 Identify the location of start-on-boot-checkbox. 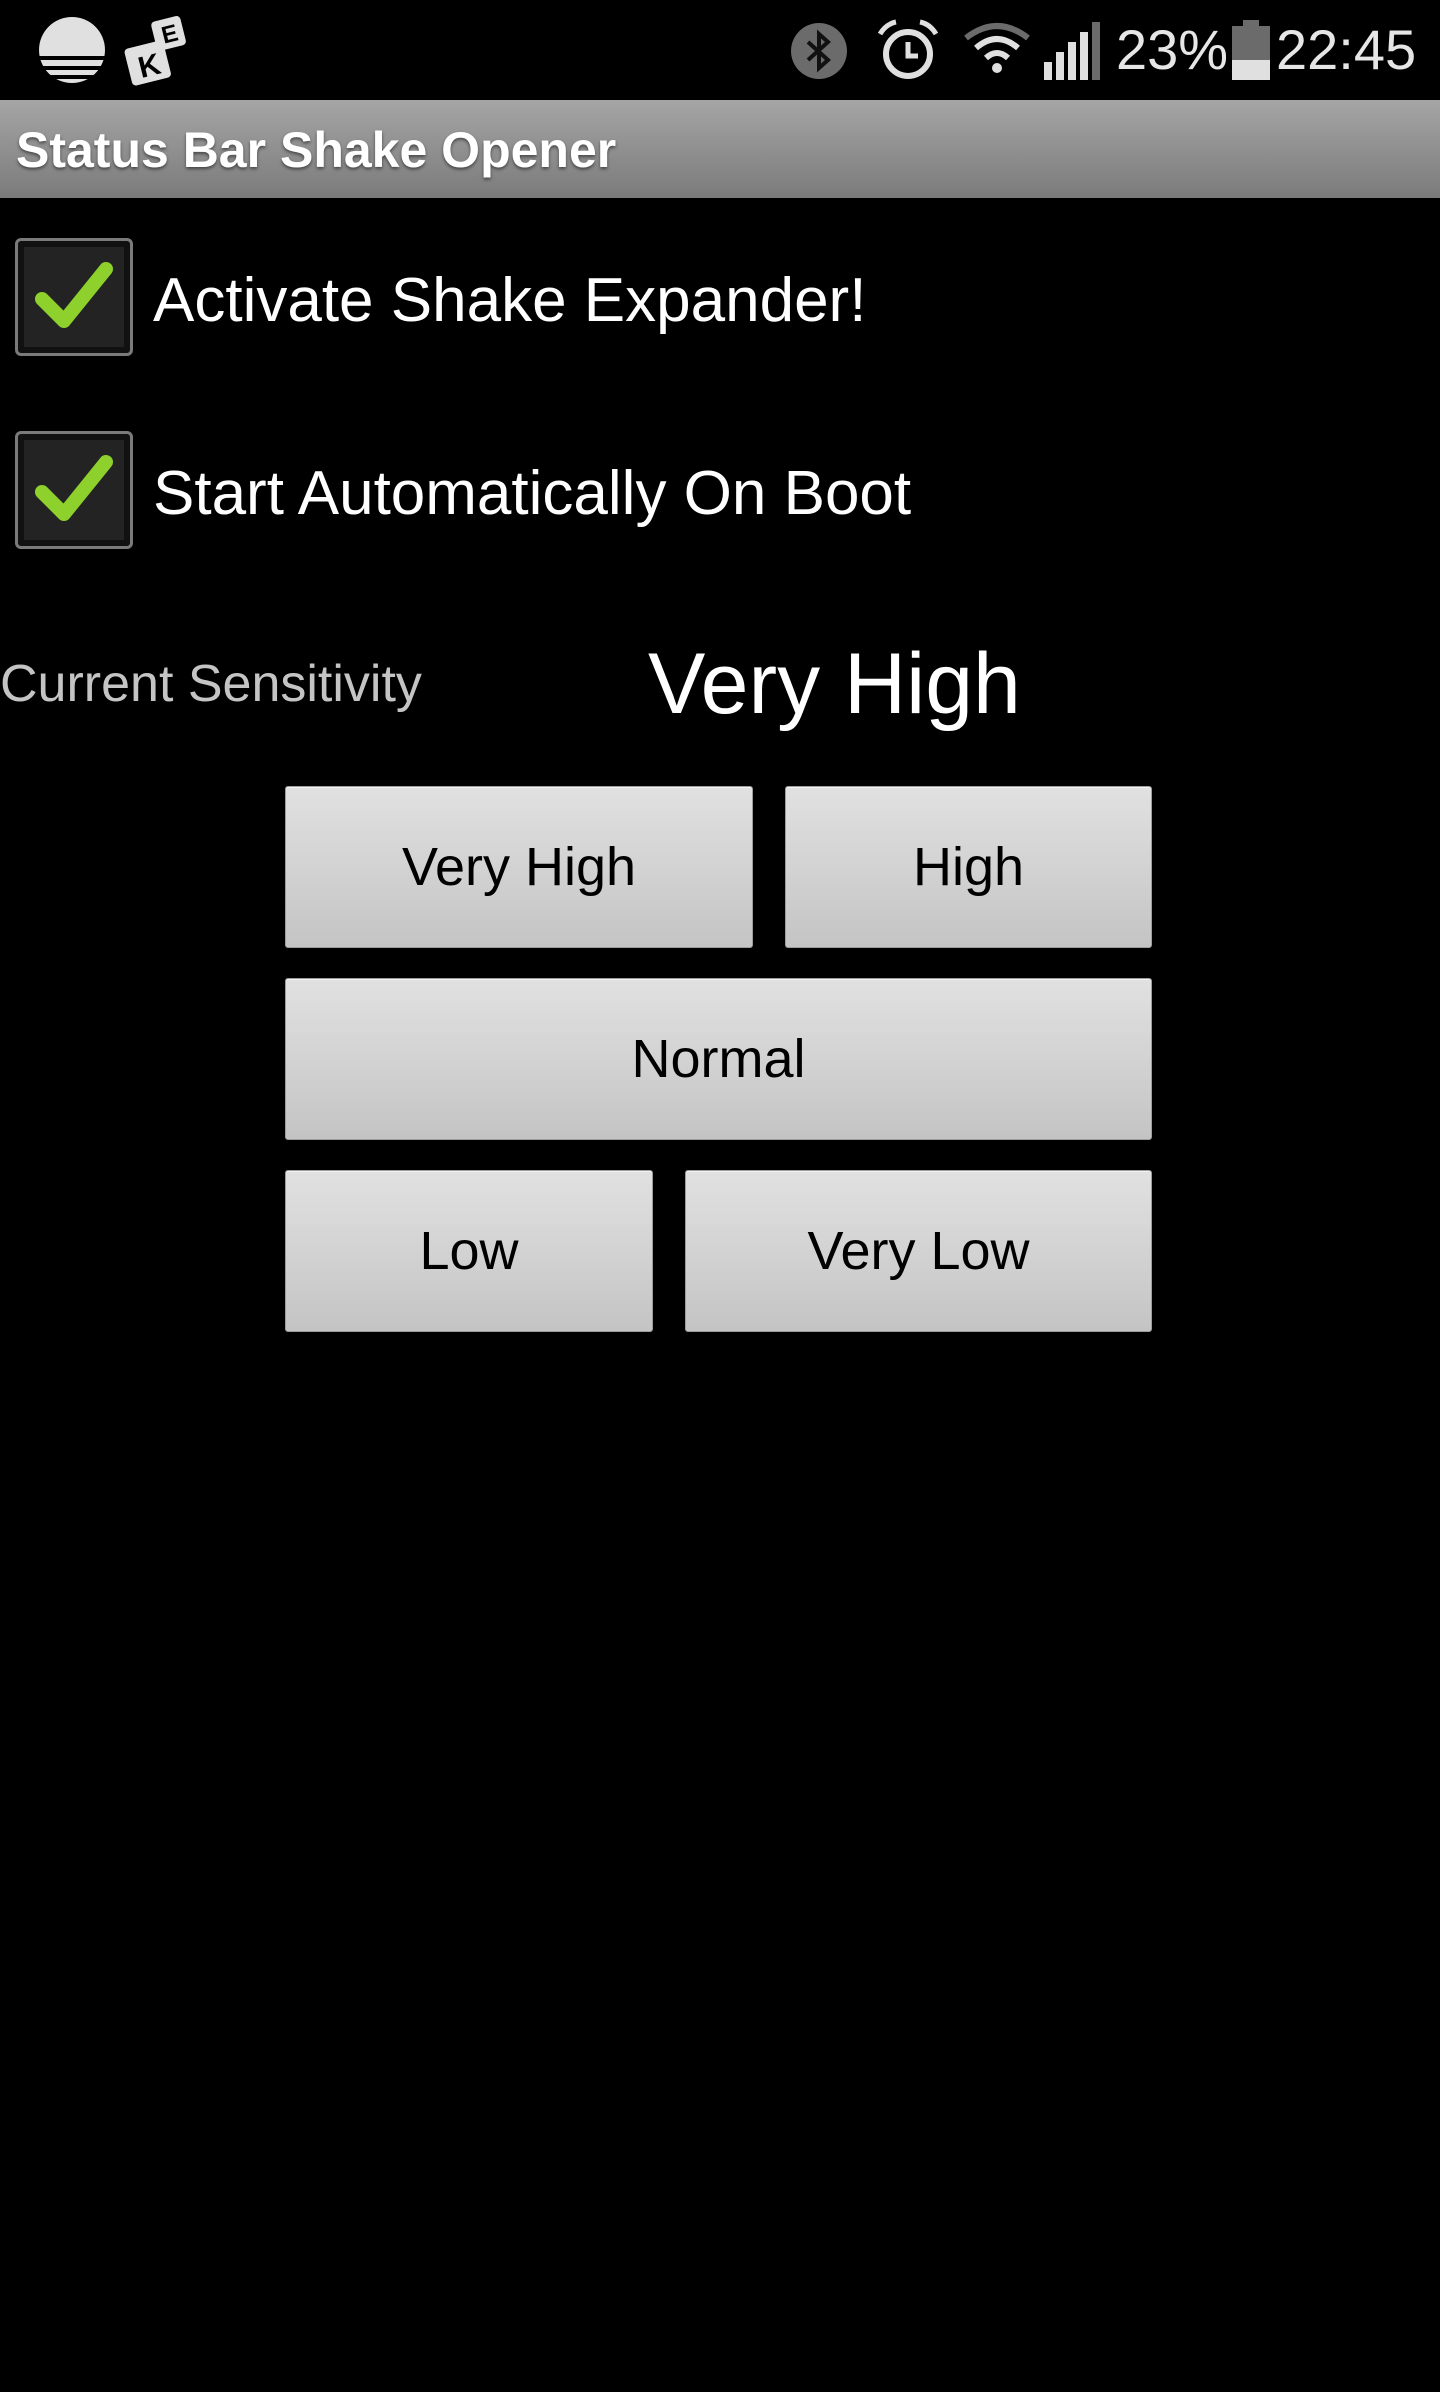
(74, 490).